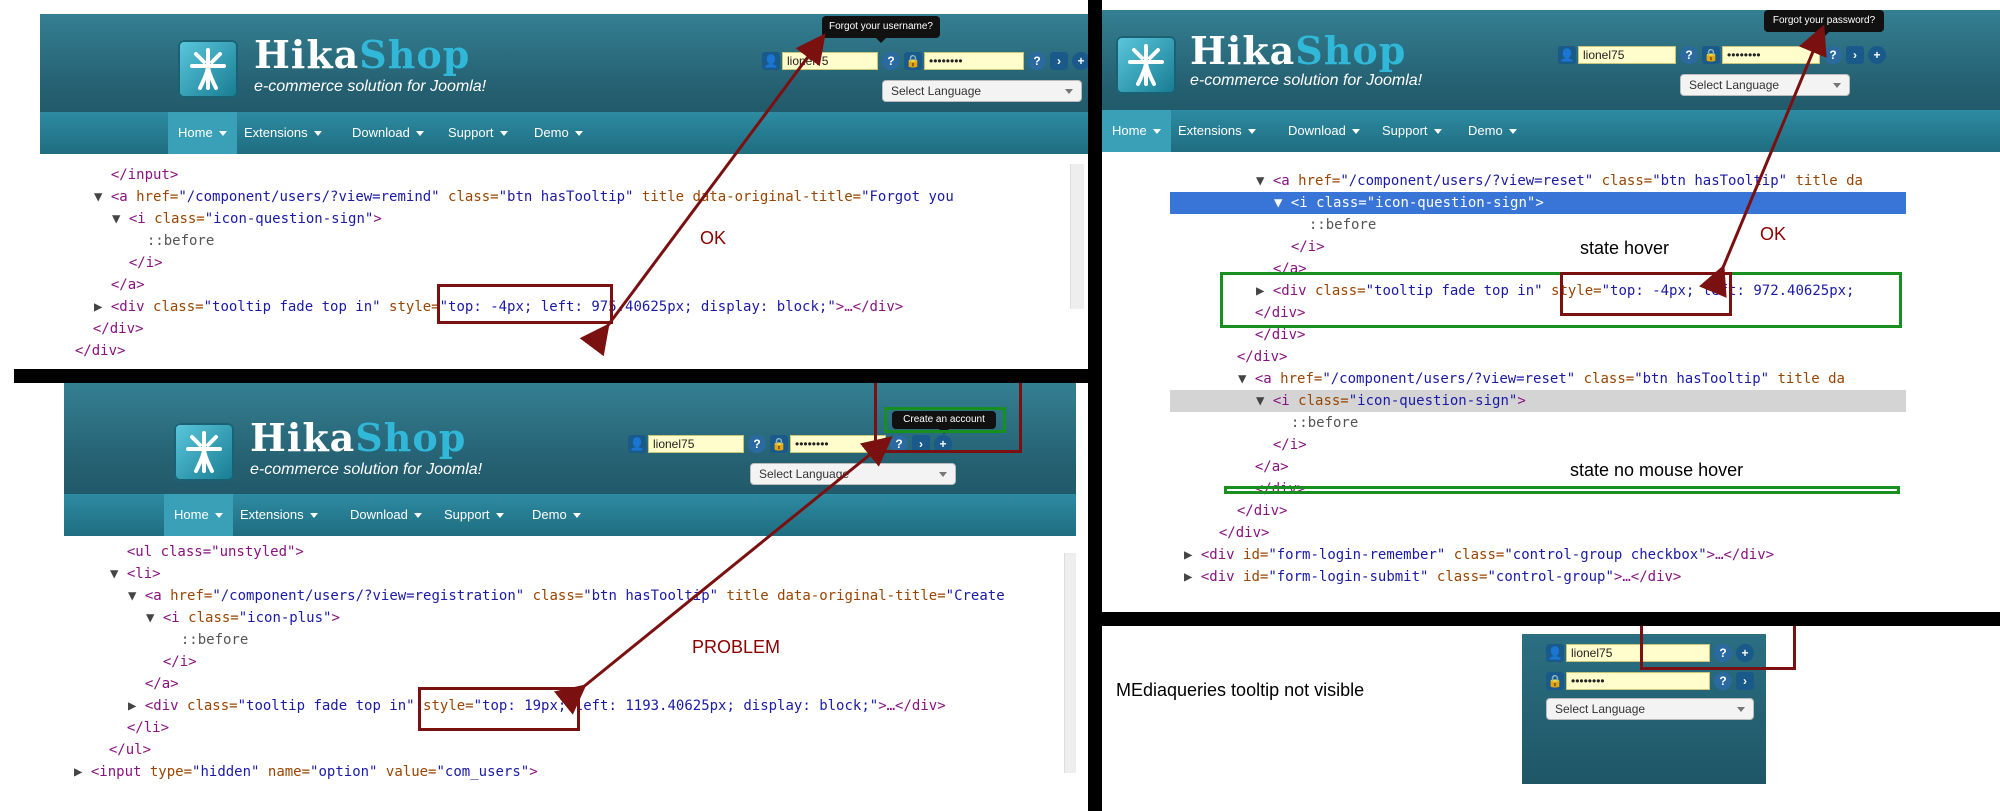 This screenshot has width=2000, height=811. Describe the element at coordinates (564, 750) in the screenshot. I see `dom-node-row: </ul>` at that location.